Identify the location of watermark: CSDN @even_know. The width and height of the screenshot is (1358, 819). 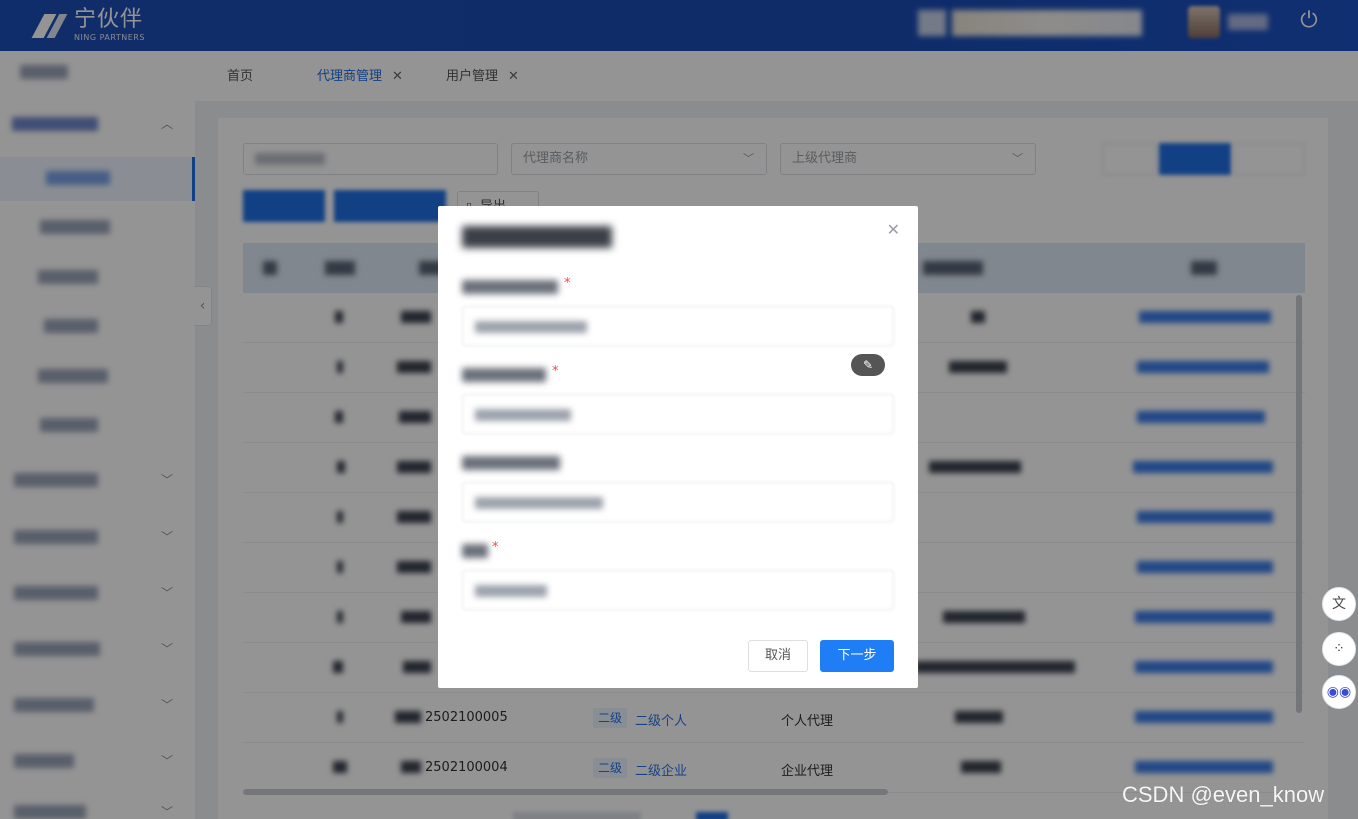
(1223, 794).